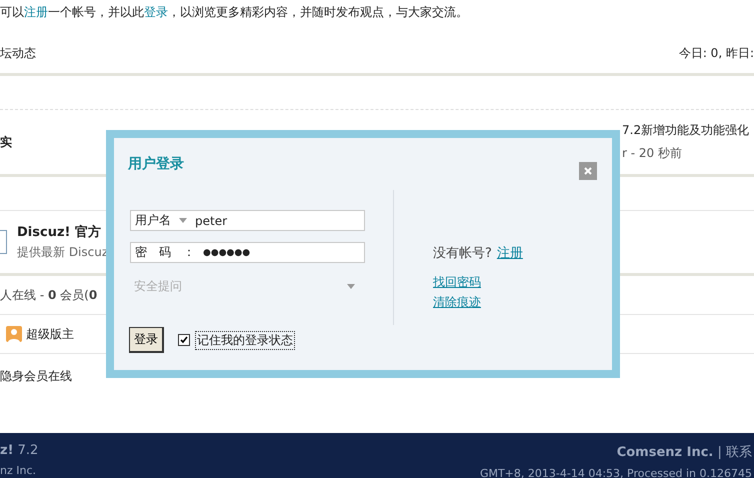 The height and width of the screenshot is (478, 754). Describe the element at coordinates (156, 164) in the screenshot. I see `dialog-title: 用户登录` at that location.